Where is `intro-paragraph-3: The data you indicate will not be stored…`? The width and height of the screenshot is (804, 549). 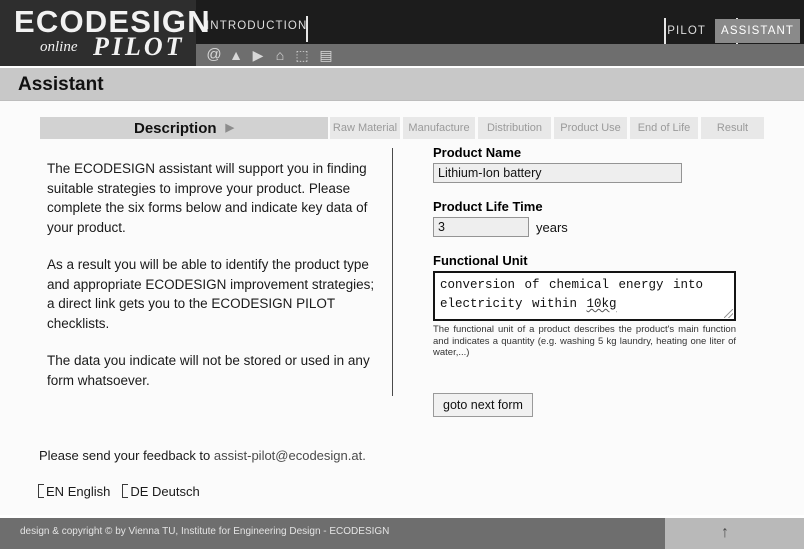
intro-paragraph-3: The data you indicate will not be stored… is located at coordinates (208, 370).